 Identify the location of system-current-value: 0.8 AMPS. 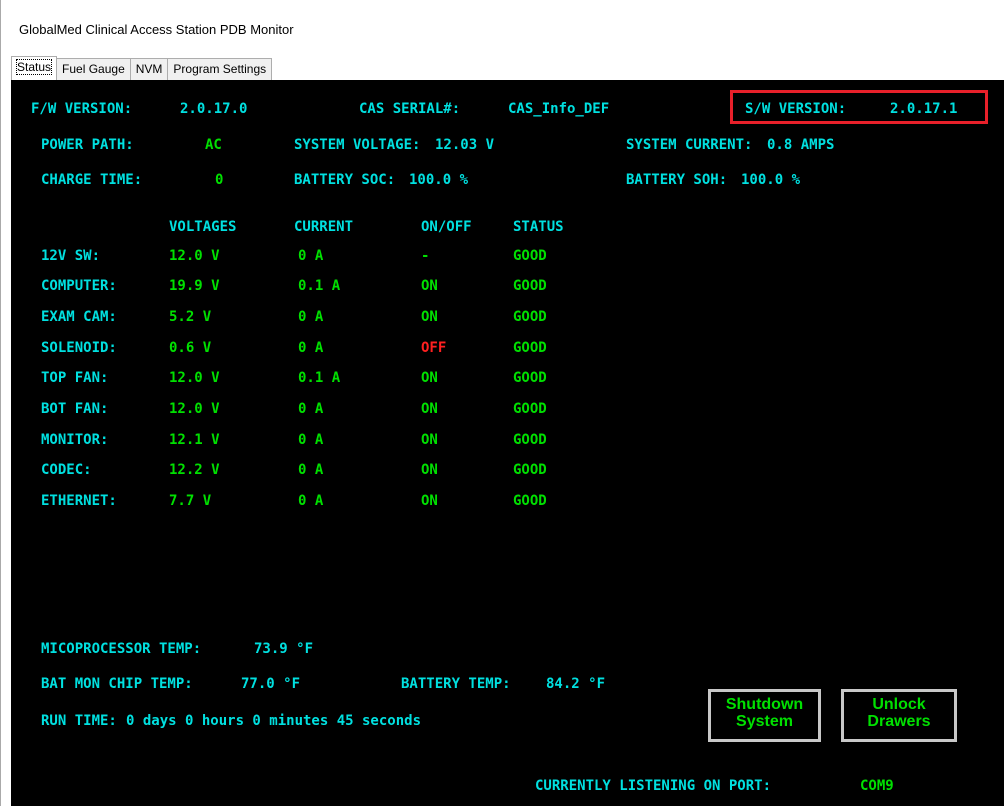
(801, 145).